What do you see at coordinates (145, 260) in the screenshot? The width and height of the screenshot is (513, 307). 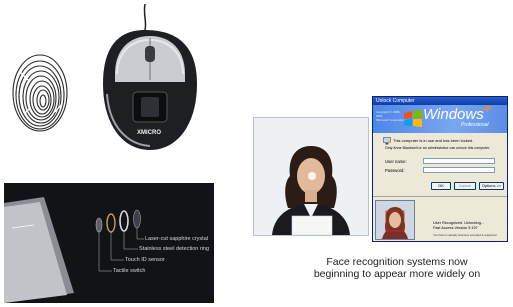 I see `label-touch-id-sensor: Touch ID sensor` at bounding box center [145, 260].